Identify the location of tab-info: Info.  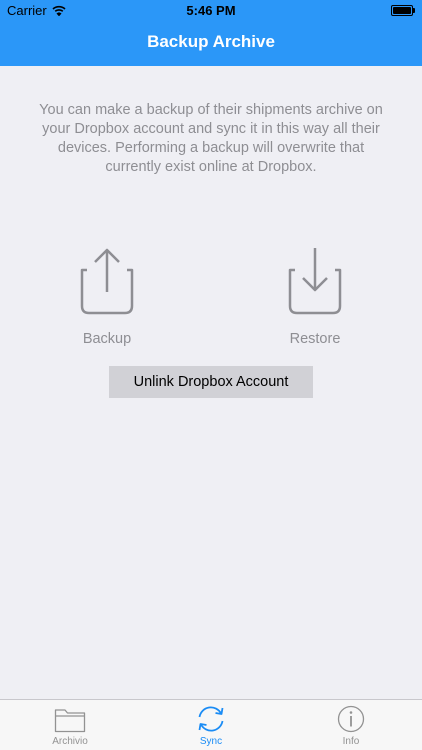
(351, 725).